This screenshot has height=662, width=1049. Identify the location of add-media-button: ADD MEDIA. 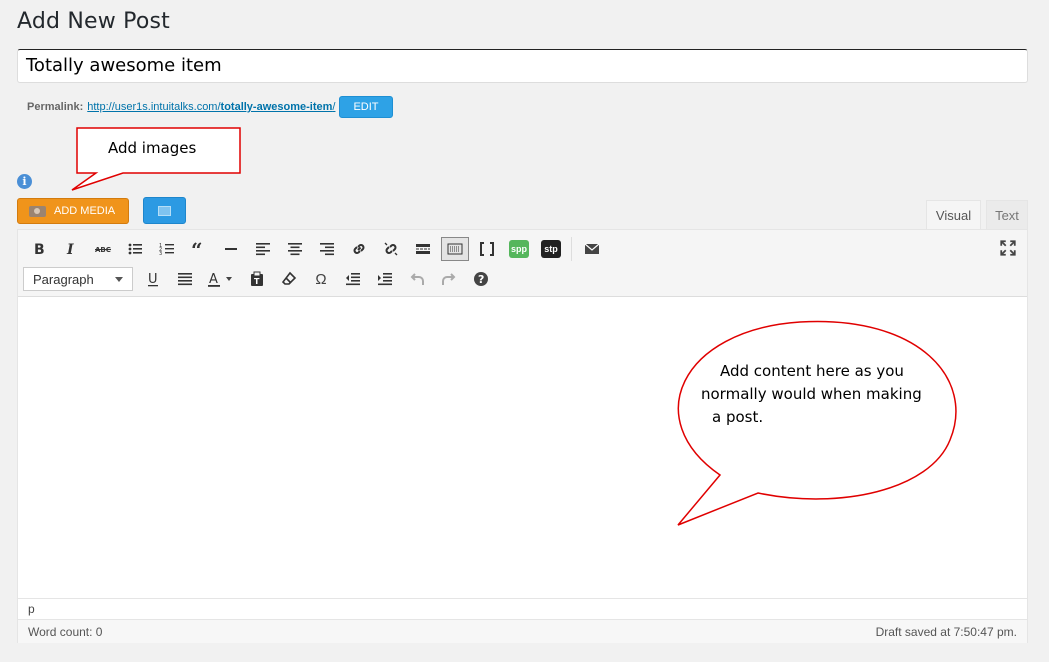
(73, 211).